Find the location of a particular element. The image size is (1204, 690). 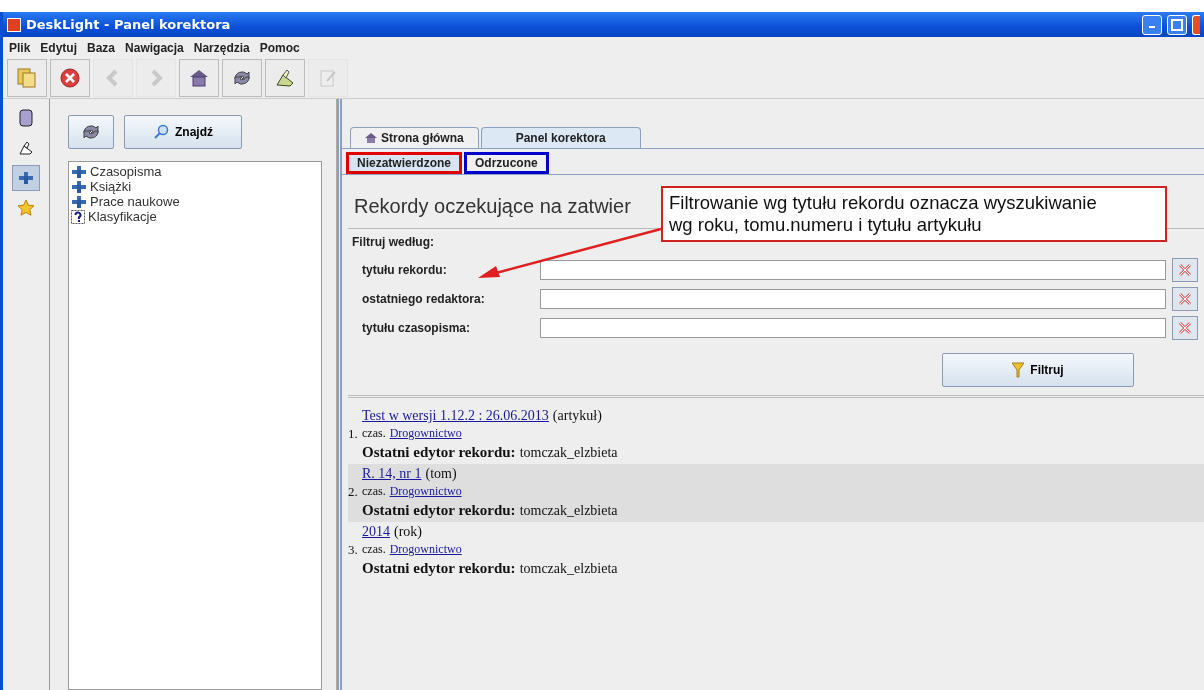

tree-item: Czasopisma is located at coordinates (195, 171).